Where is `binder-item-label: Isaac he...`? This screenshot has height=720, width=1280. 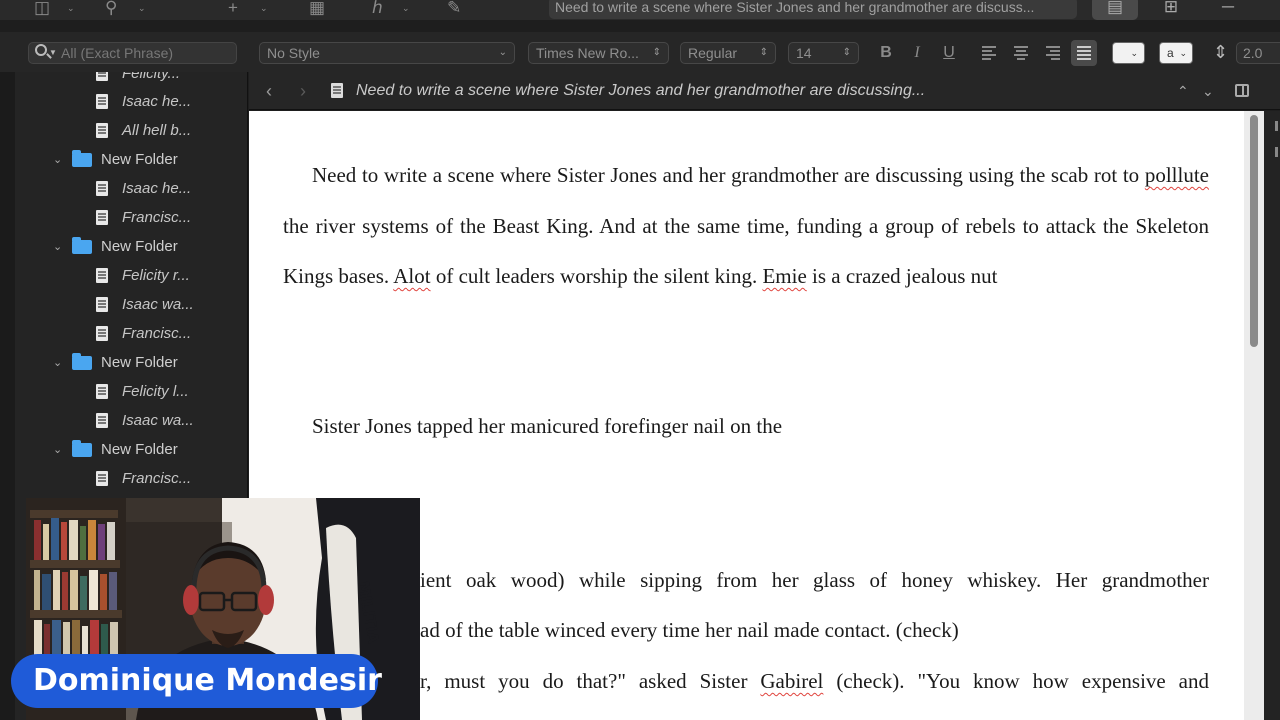
binder-item-label: Isaac he... is located at coordinates (157, 188).